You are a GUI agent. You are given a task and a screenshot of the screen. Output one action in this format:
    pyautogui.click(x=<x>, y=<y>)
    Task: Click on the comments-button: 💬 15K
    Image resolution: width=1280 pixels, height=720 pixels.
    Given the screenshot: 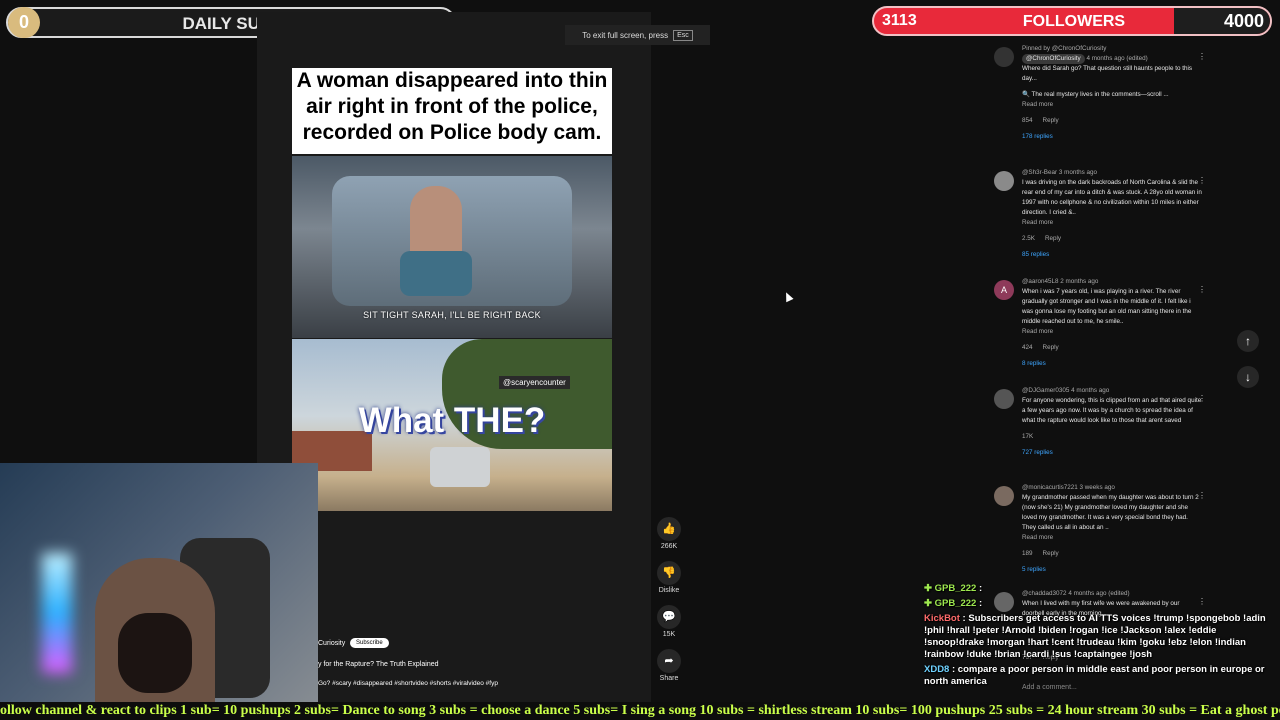 What is the action you would take?
    pyautogui.click(x=669, y=621)
    